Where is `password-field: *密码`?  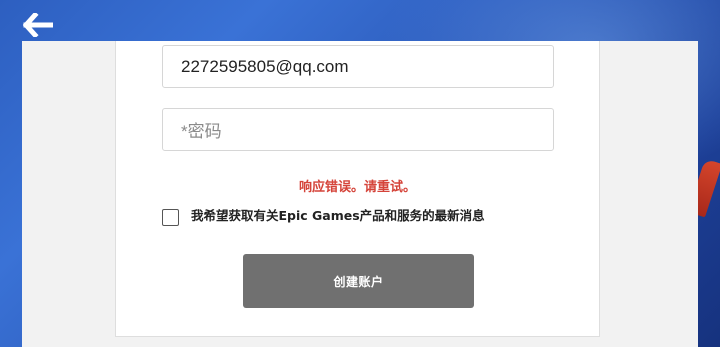
password-field: *密码 is located at coordinates (358, 129).